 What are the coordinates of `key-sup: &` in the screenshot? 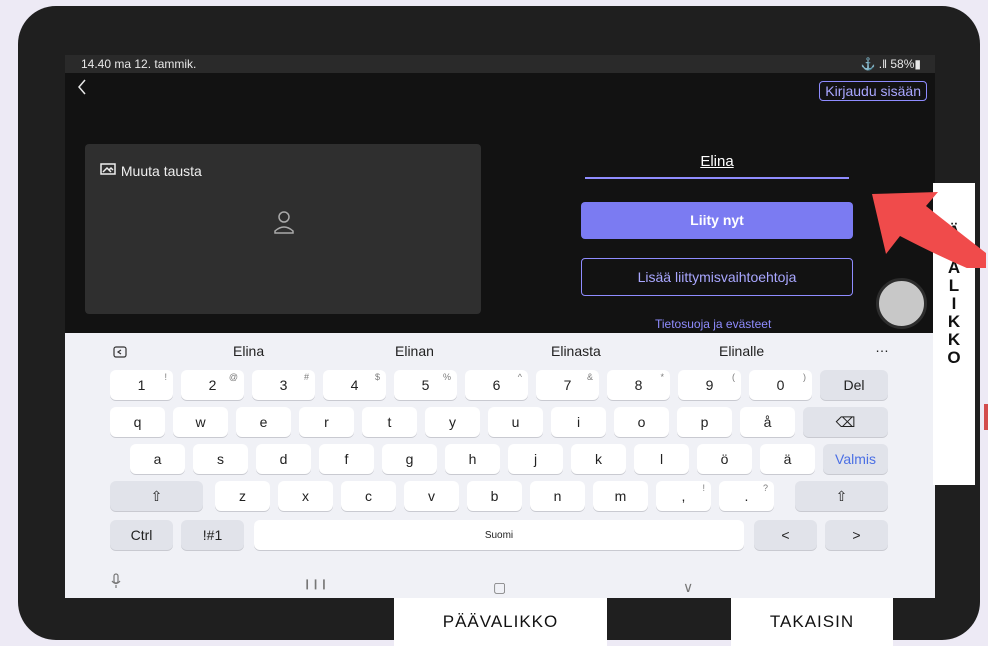 It's located at (589, 377).